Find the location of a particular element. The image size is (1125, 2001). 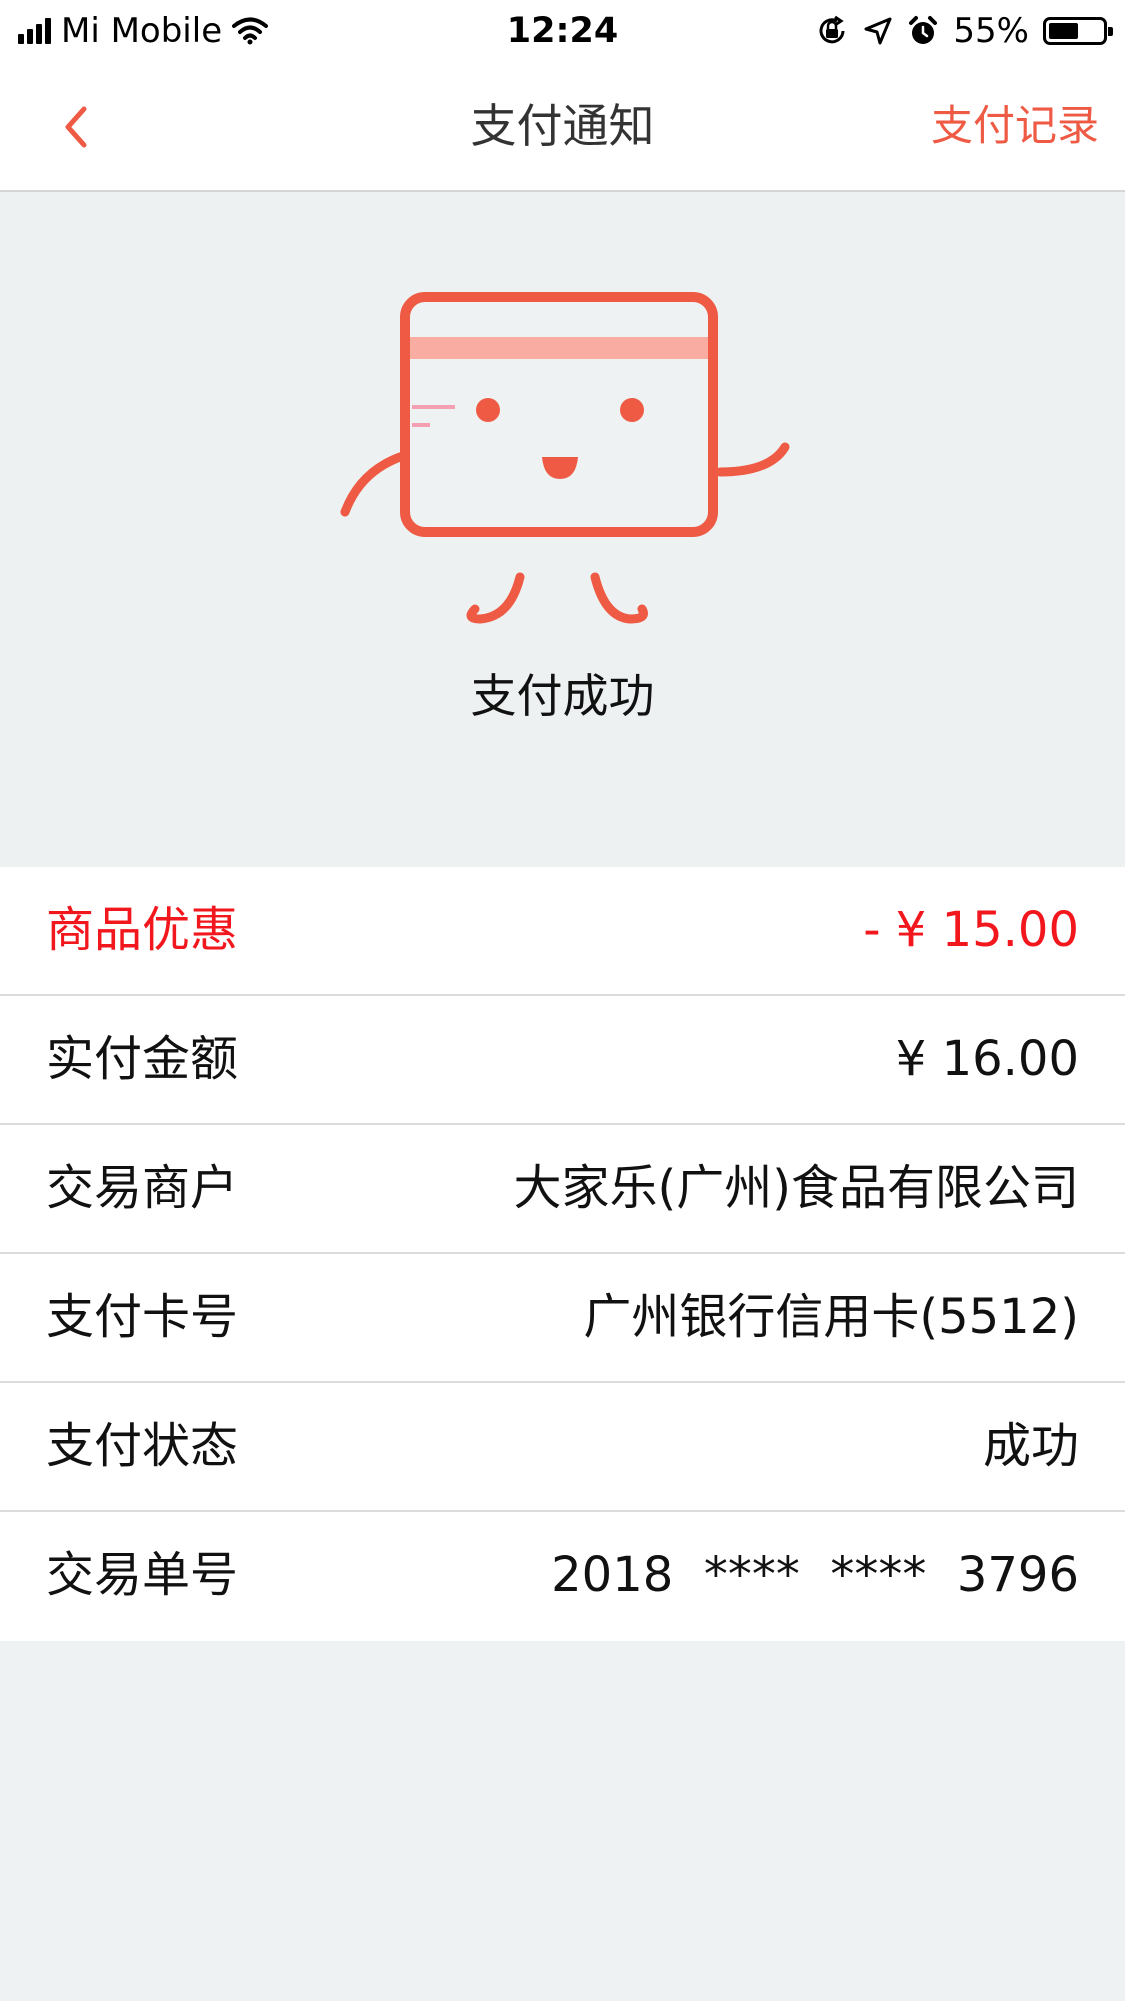

navigation-bar: 支付通知 支付记录 is located at coordinates (562, 127).